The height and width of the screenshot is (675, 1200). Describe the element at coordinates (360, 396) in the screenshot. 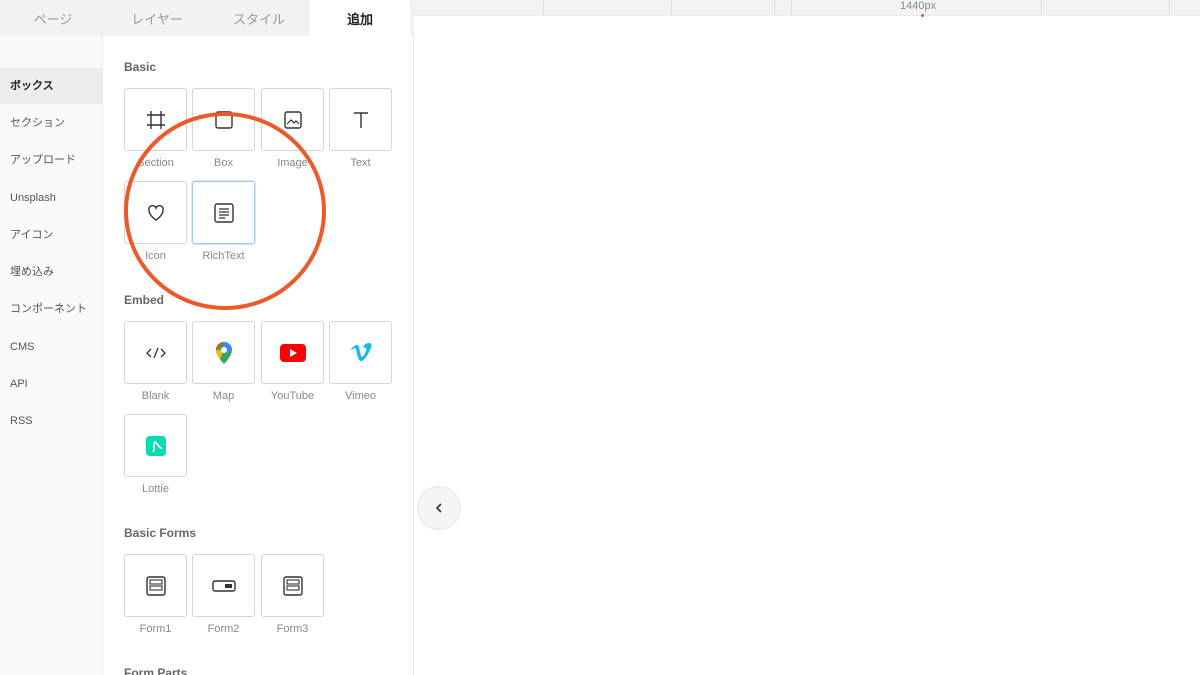

I see `vimeo-tile-label: Vimeo` at that location.